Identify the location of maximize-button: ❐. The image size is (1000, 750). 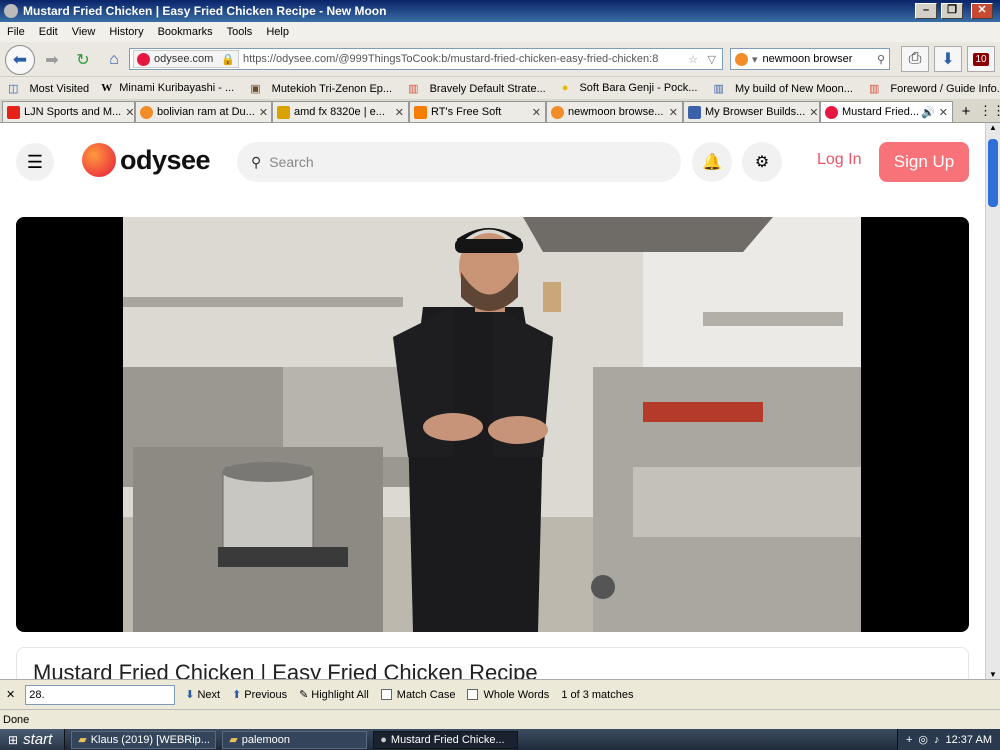
(952, 11).